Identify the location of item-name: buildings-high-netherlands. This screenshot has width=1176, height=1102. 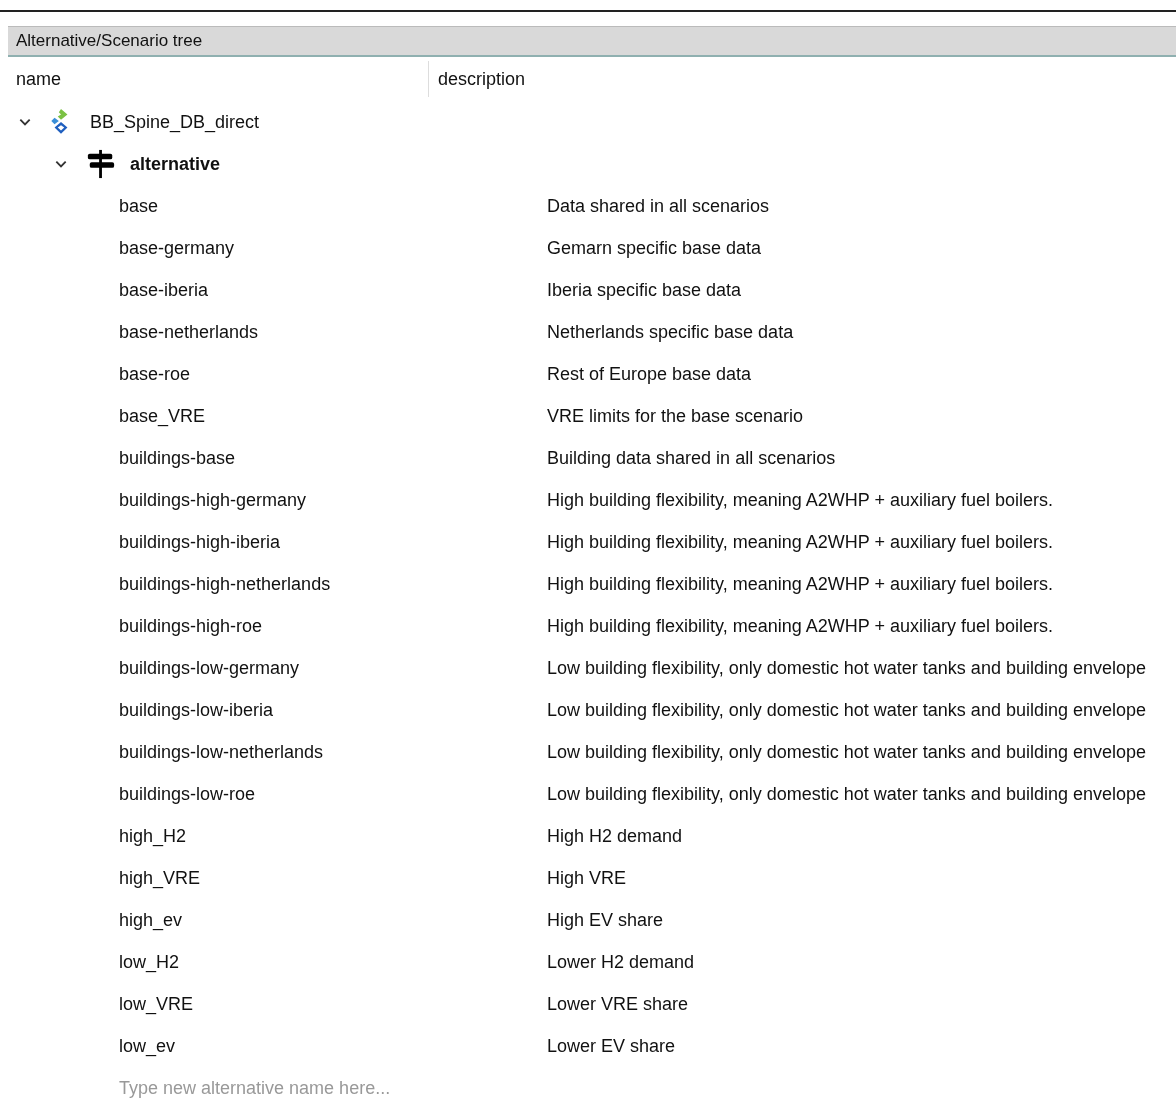
(225, 584).